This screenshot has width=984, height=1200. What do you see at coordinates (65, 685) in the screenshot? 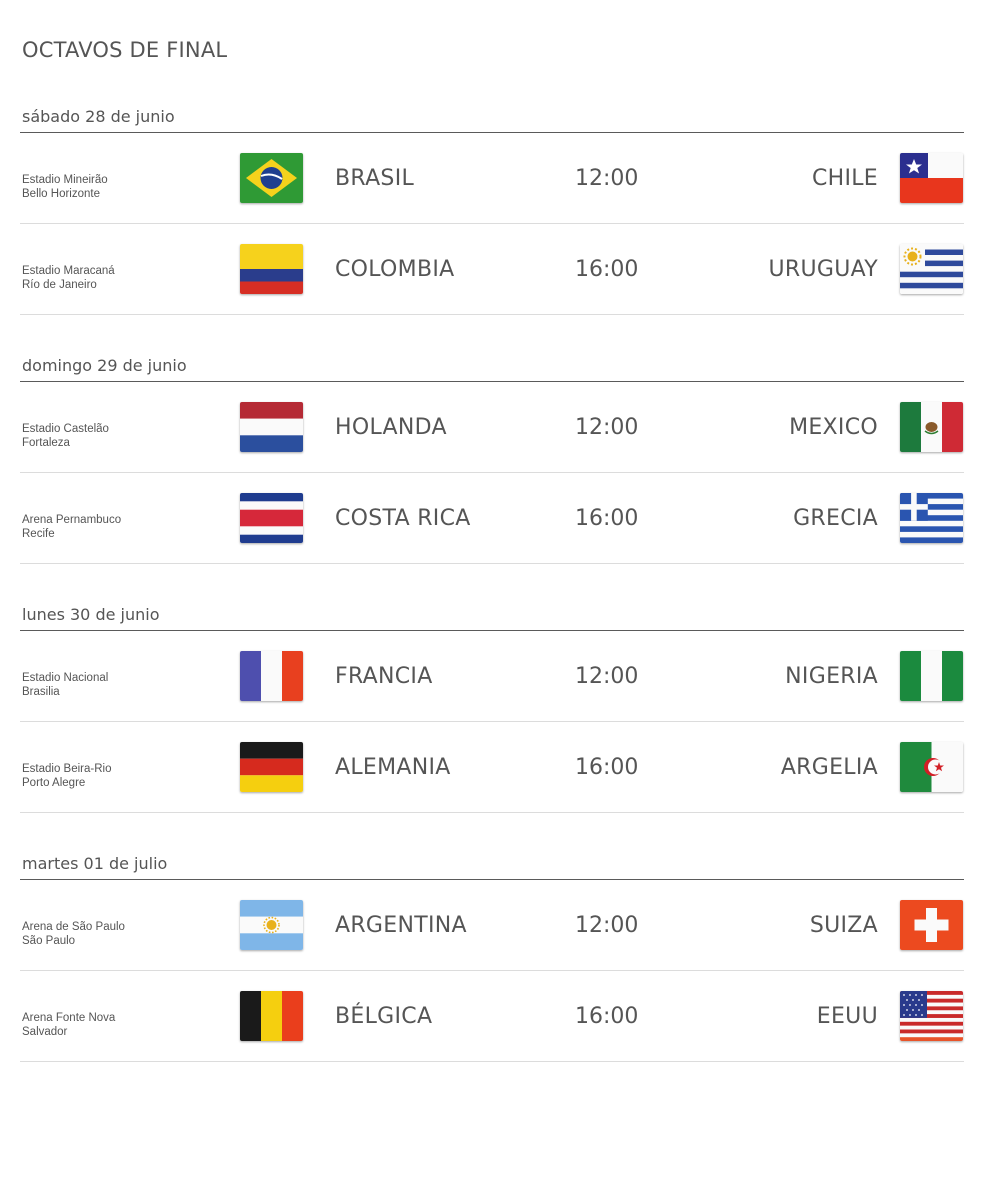
I see `venue: Estadio Nacional Brasilia` at bounding box center [65, 685].